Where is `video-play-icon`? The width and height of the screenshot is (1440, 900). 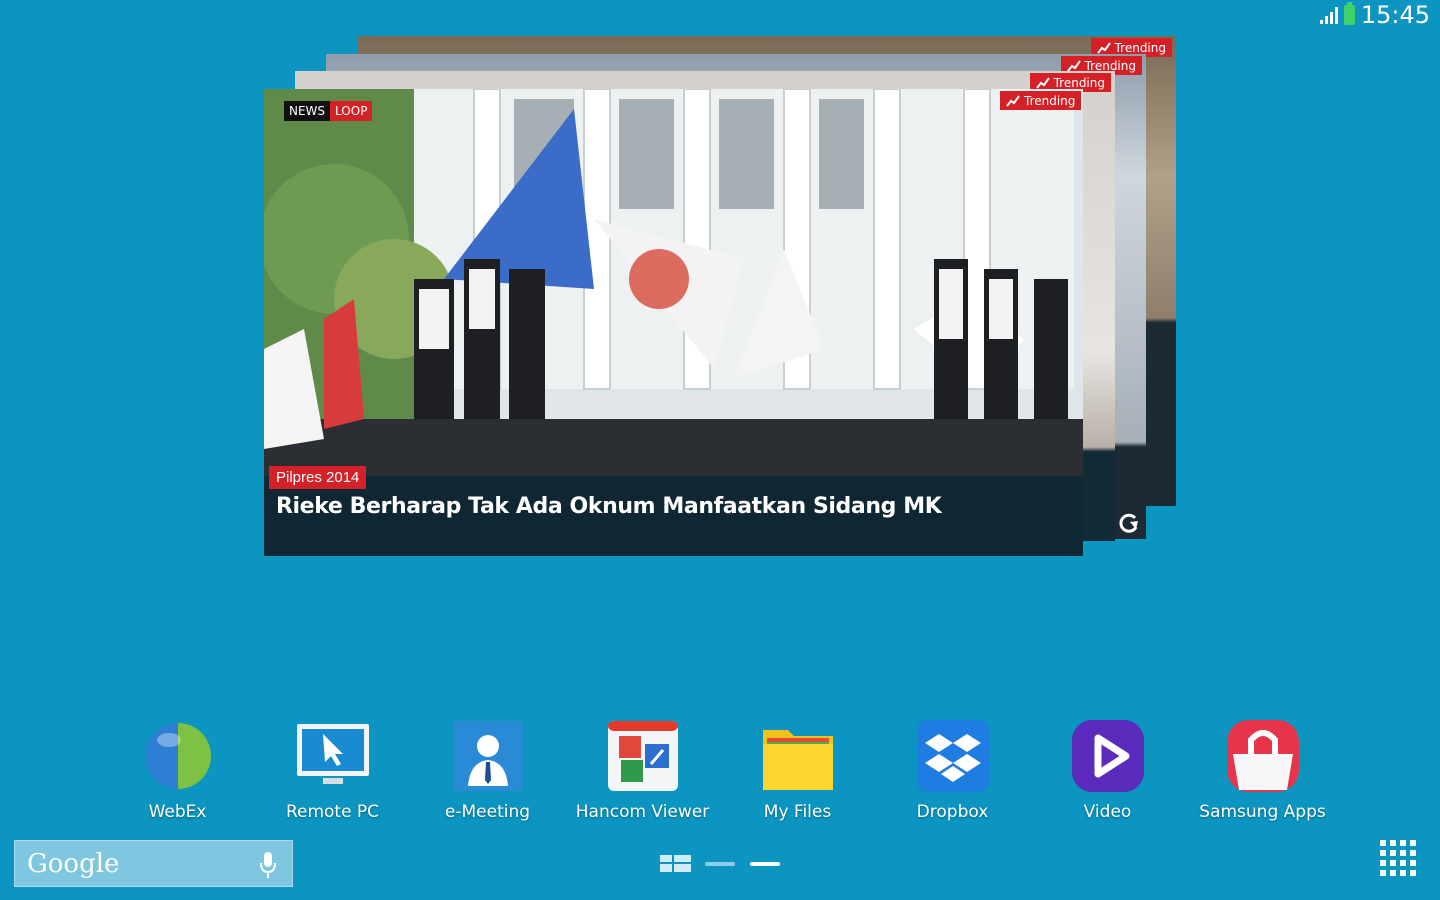
video-play-icon is located at coordinates (1108, 756).